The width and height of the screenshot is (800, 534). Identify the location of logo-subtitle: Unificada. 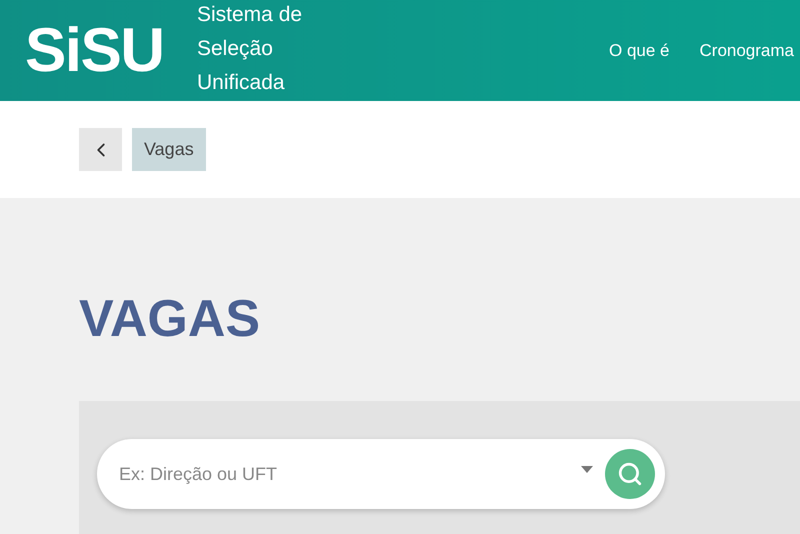
(241, 83).